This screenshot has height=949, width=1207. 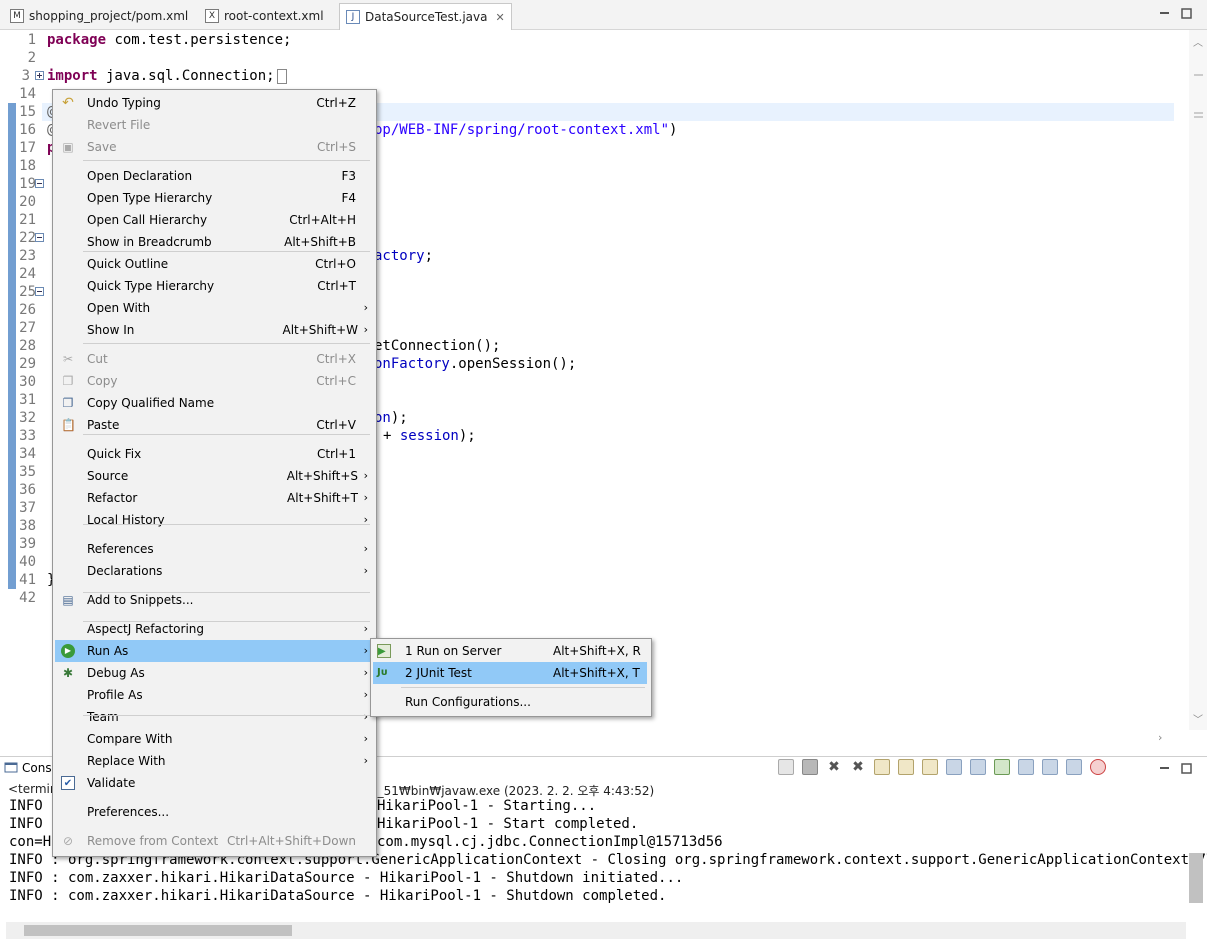 I want to click on menu-item-open-with: Open With ›, so click(x=213, y=308).